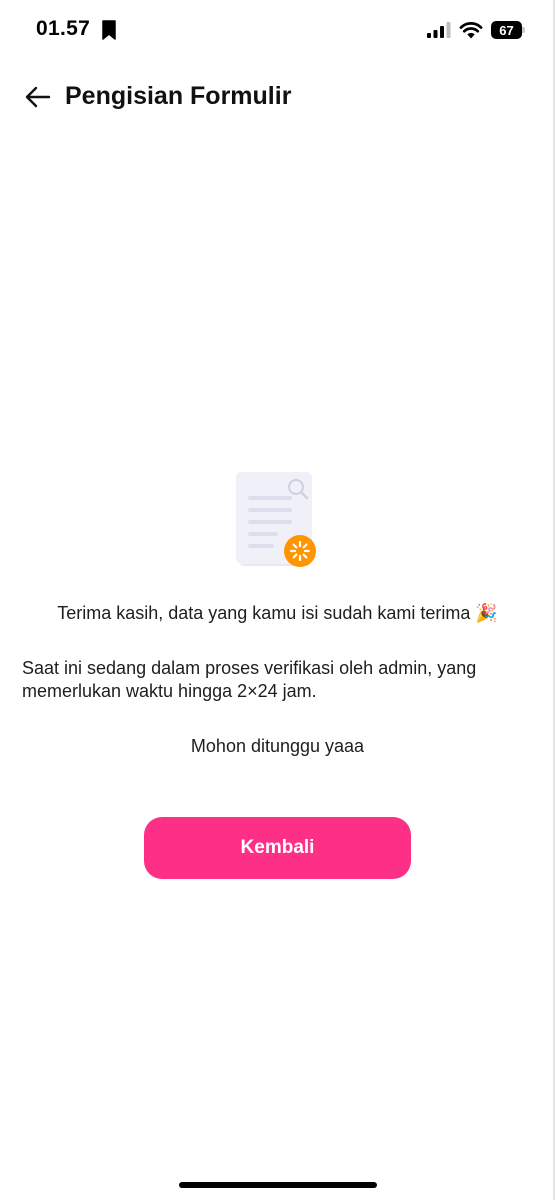  What do you see at coordinates (277, 31) in the screenshot?
I see `status-bar: 01.57 67` at bounding box center [277, 31].